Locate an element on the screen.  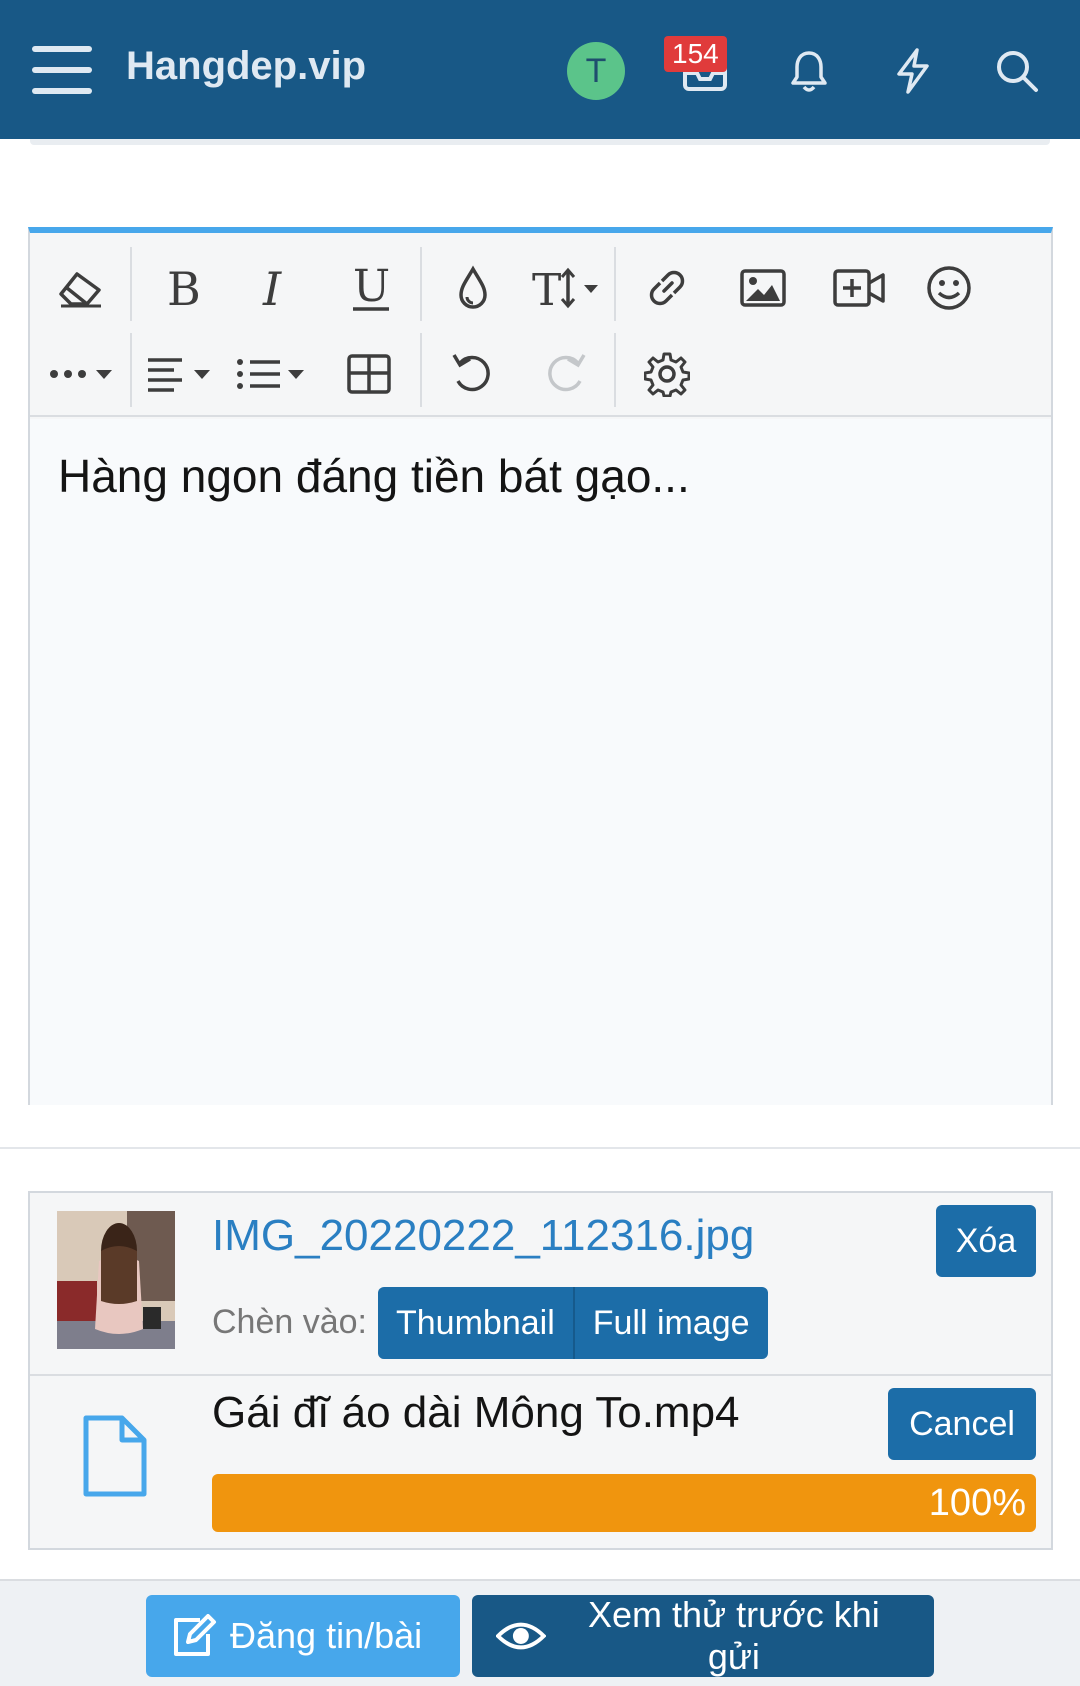
insert-thumbnail-button: Thumbnail is located at coordinates (475, 1323).